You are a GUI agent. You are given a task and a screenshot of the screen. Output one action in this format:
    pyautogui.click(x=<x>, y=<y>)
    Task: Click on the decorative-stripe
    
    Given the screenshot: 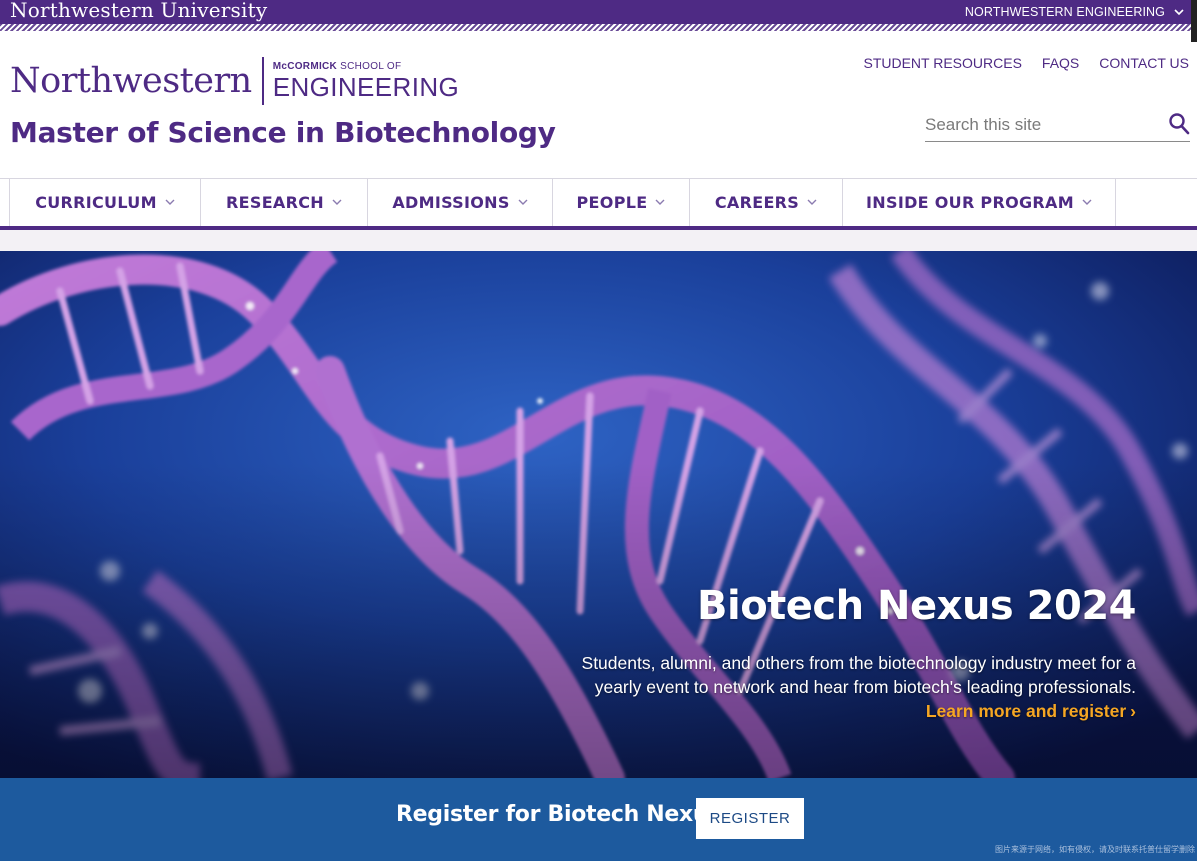 What is the action you would take?
    pyautogui.click(x=598, y=27)
    